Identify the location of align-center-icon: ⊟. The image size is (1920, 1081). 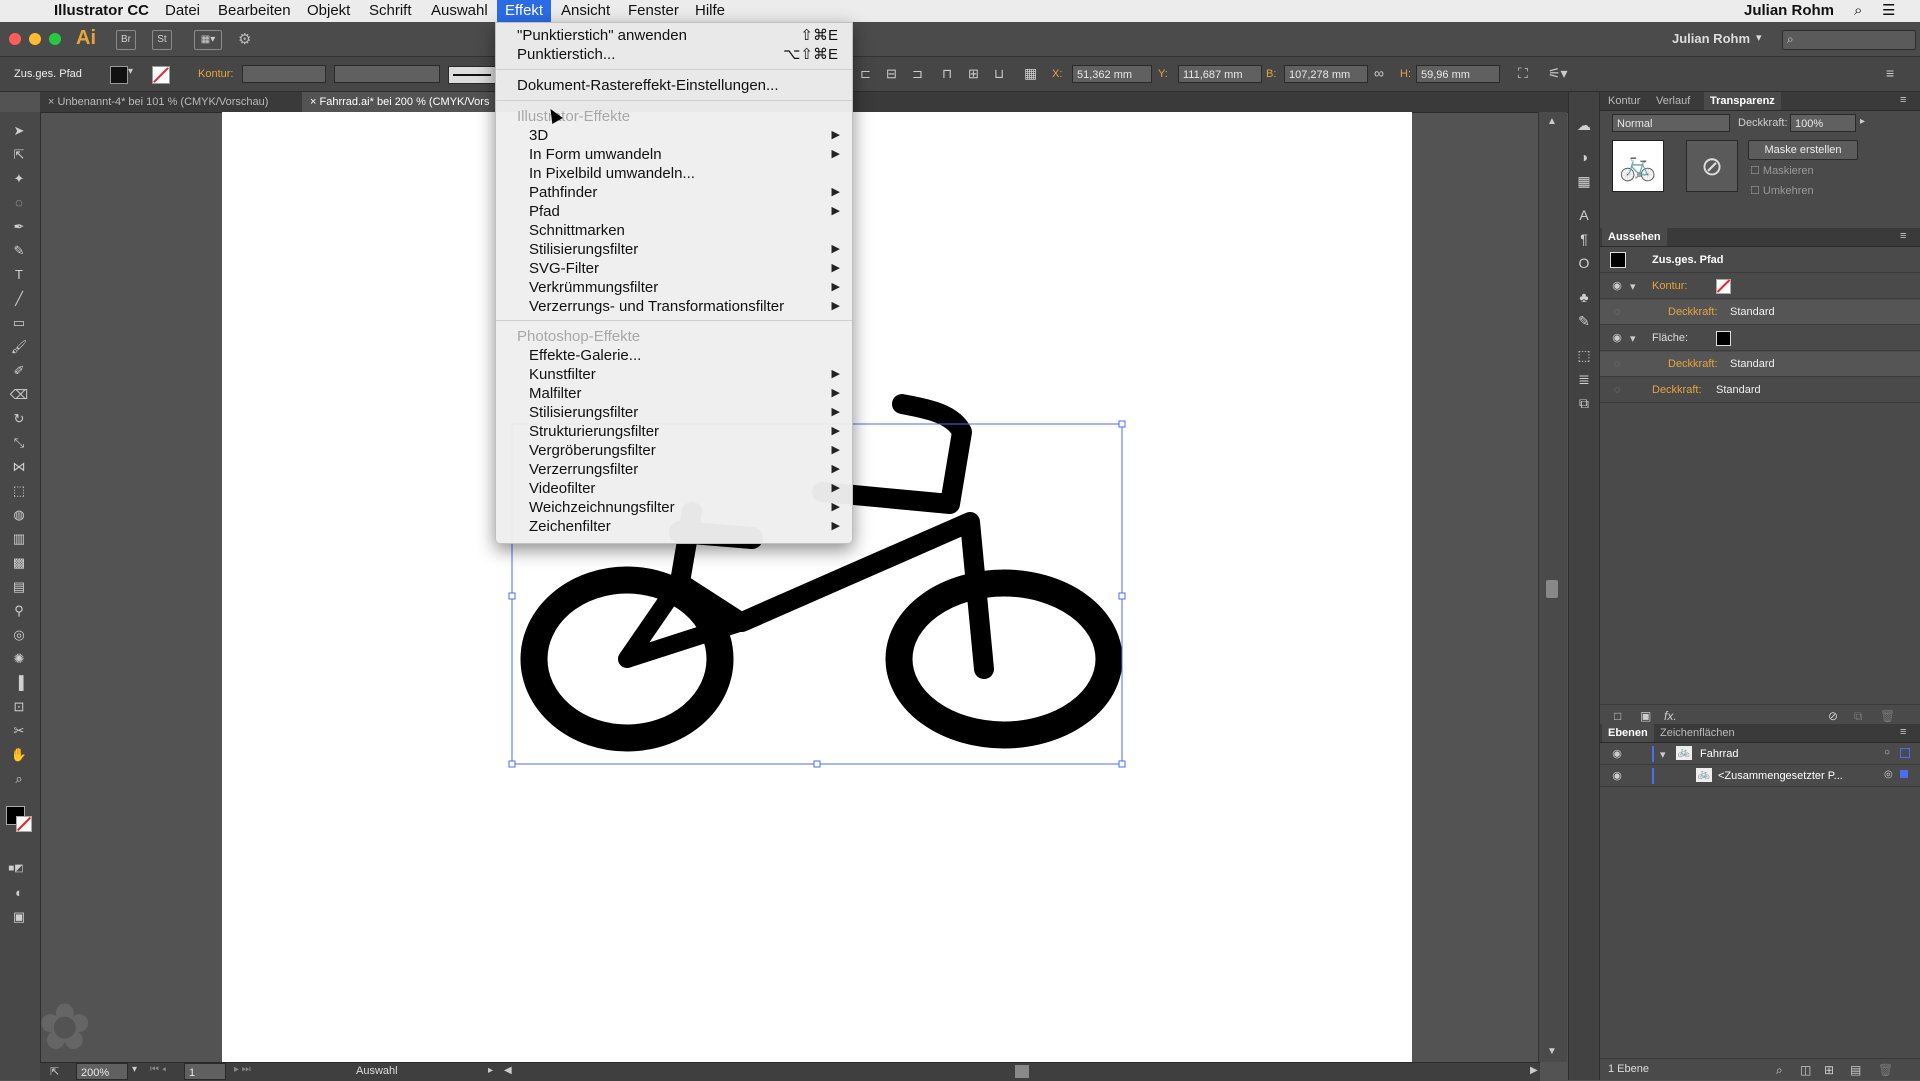
(891, 74).